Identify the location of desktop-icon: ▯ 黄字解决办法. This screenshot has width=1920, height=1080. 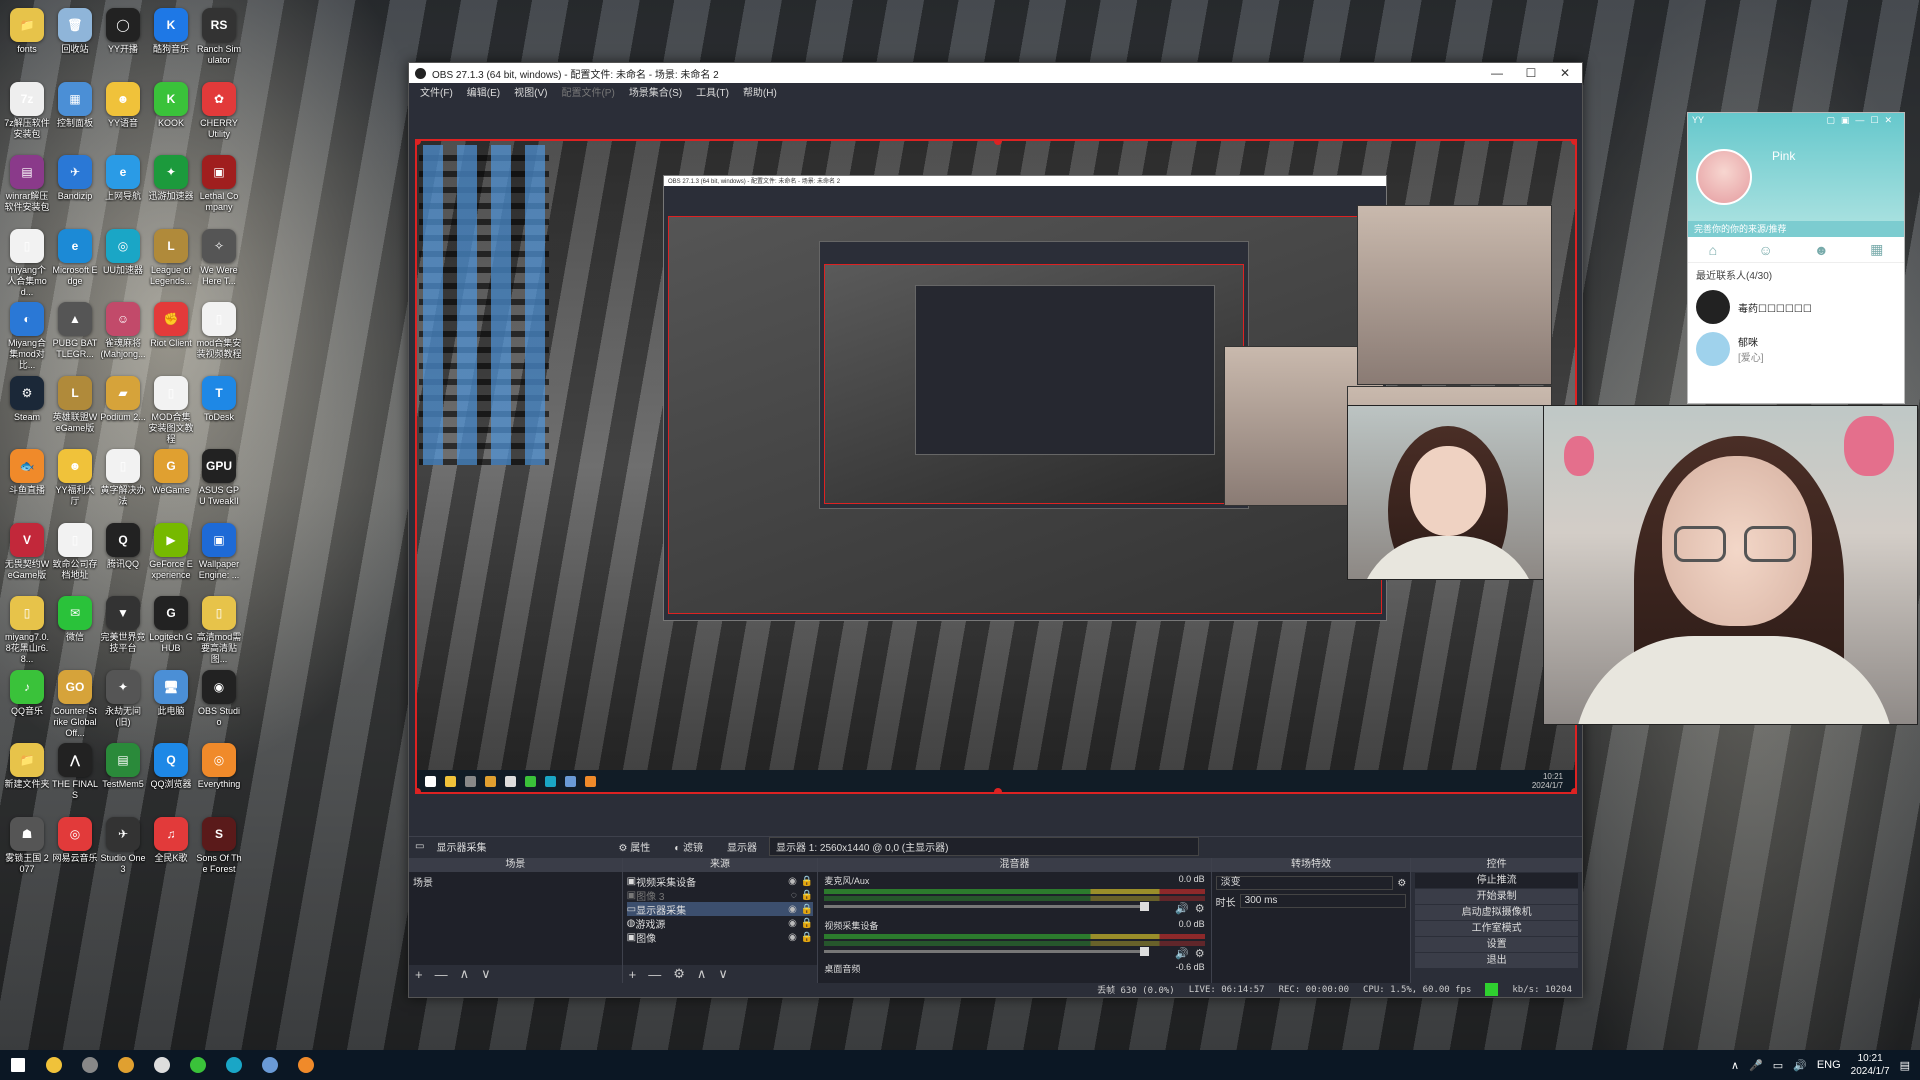
(123, 481).